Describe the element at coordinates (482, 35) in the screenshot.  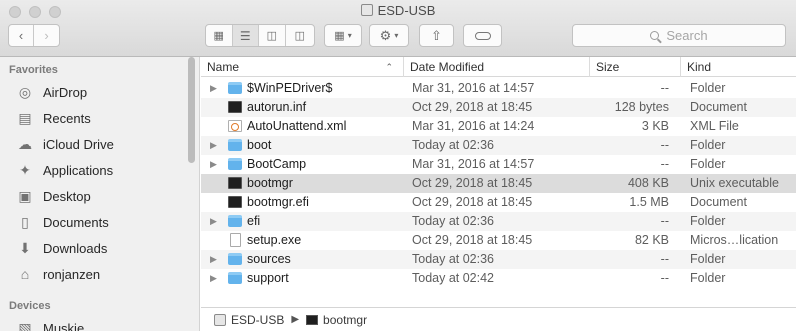
I see `tags-button` at that location.